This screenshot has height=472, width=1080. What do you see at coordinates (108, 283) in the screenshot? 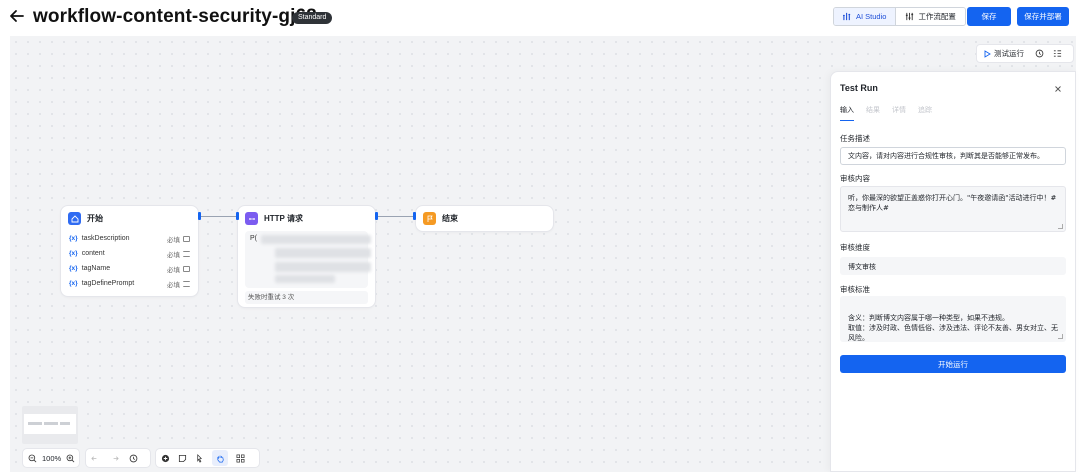
I see `variable-name: tagDefinePrompt` at bounding box center [108, 283].